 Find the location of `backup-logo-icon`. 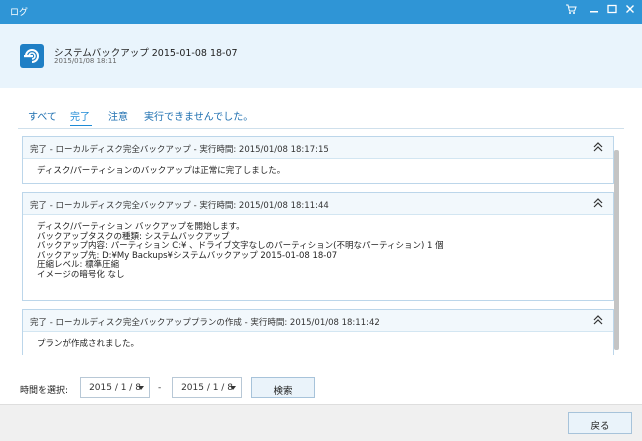

backup-logo-icon is located at coordinates (32, 56).